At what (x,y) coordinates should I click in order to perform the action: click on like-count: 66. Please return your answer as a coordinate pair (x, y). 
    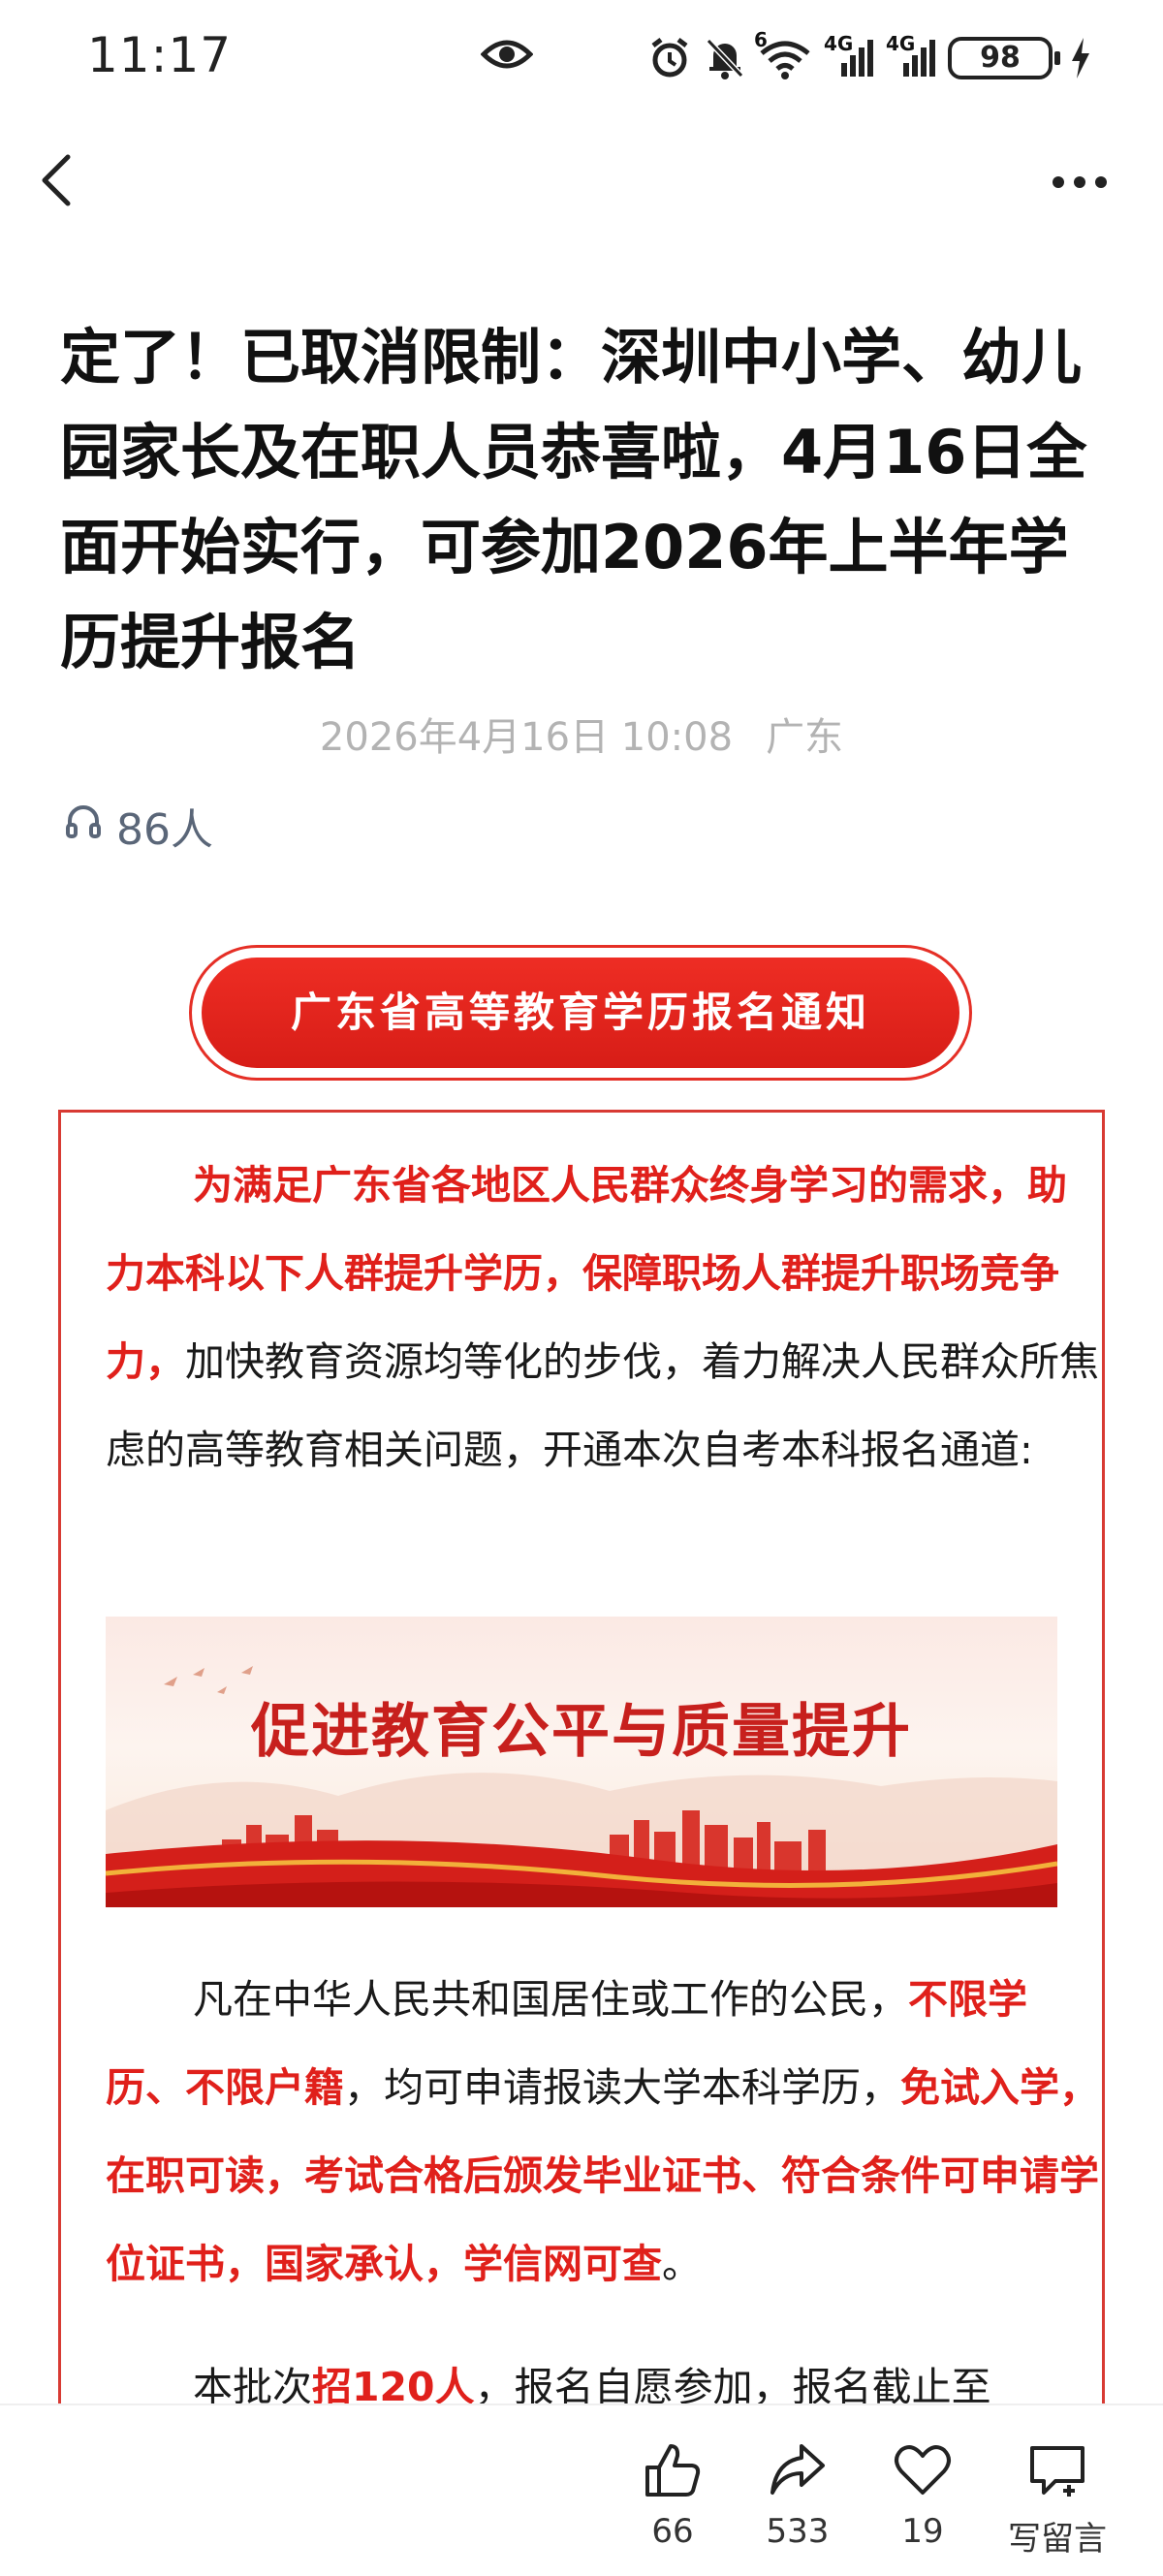
    Looking at the image, I should click on (672, 2531).